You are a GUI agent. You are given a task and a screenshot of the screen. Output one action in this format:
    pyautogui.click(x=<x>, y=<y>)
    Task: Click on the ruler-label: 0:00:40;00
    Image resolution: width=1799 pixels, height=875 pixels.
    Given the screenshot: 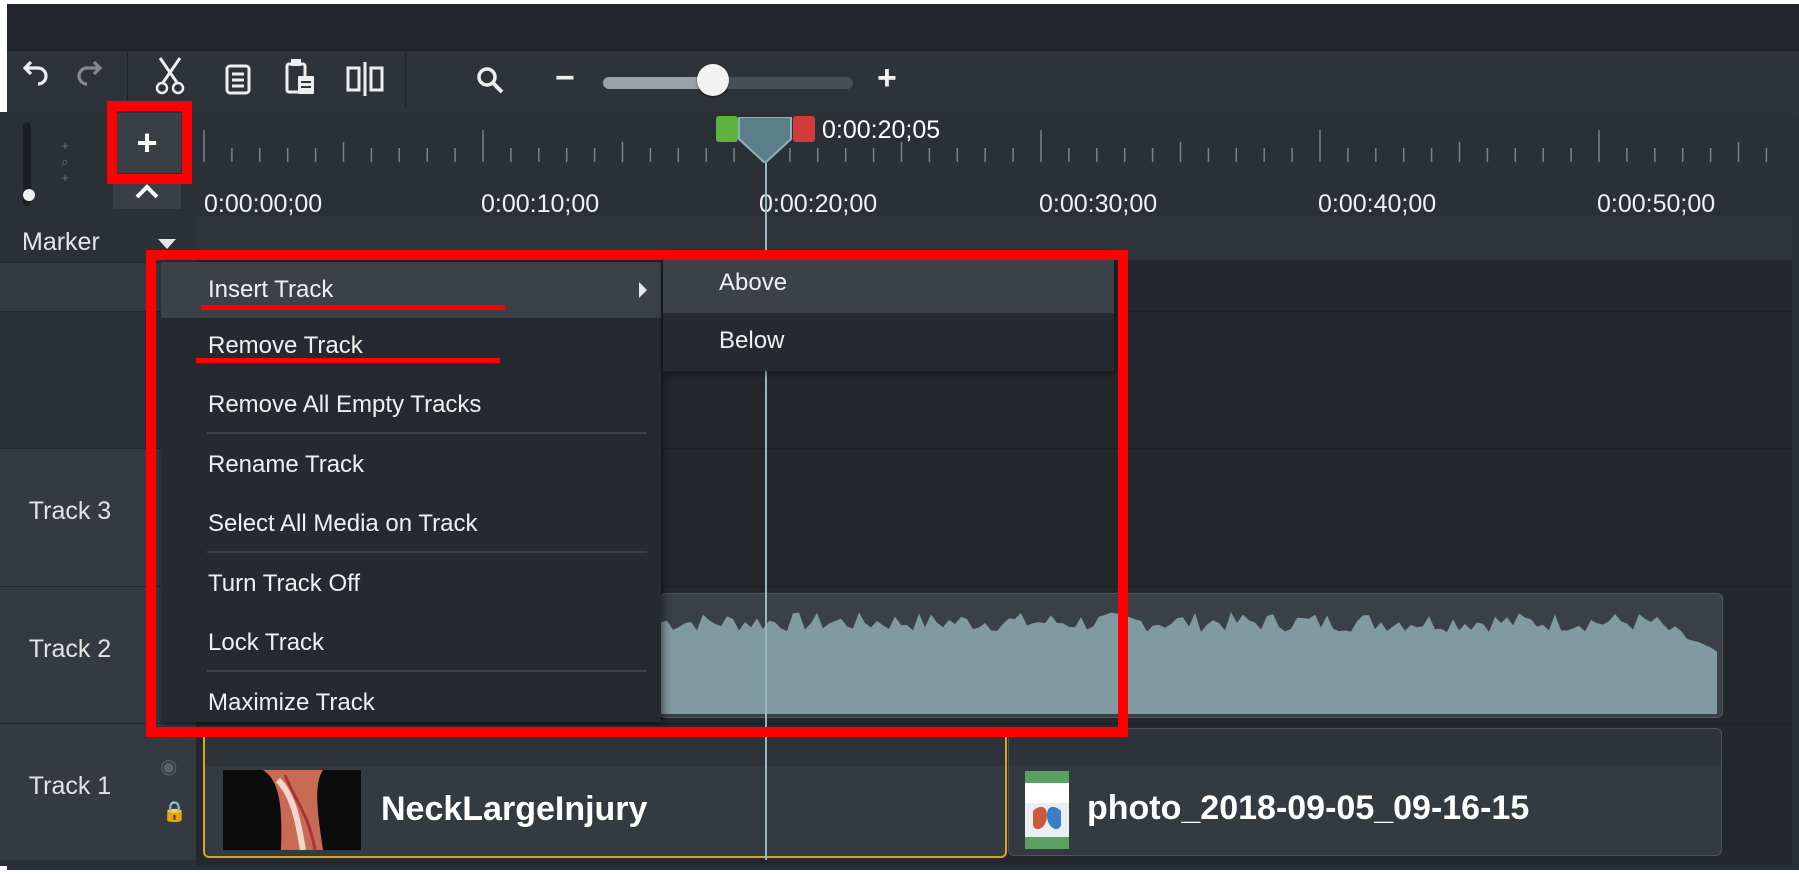 What is the action you would take?
    pyautogui.click(x=1377, y=204)
    